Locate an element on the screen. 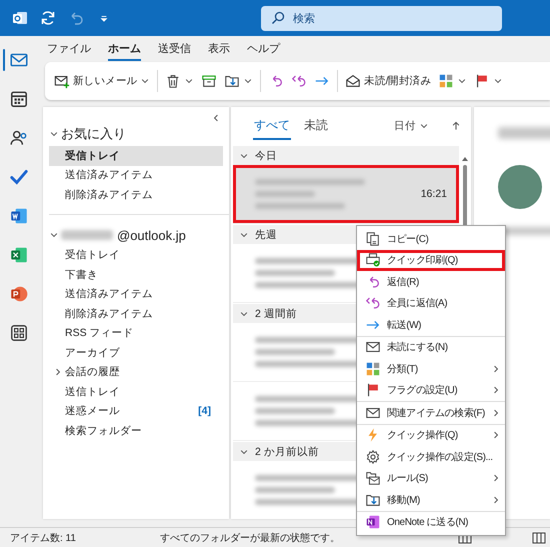 The height and width of the screenshot is (547, 550). folder-item: 迷惑メール [4] is located at coordinates (136, 411).